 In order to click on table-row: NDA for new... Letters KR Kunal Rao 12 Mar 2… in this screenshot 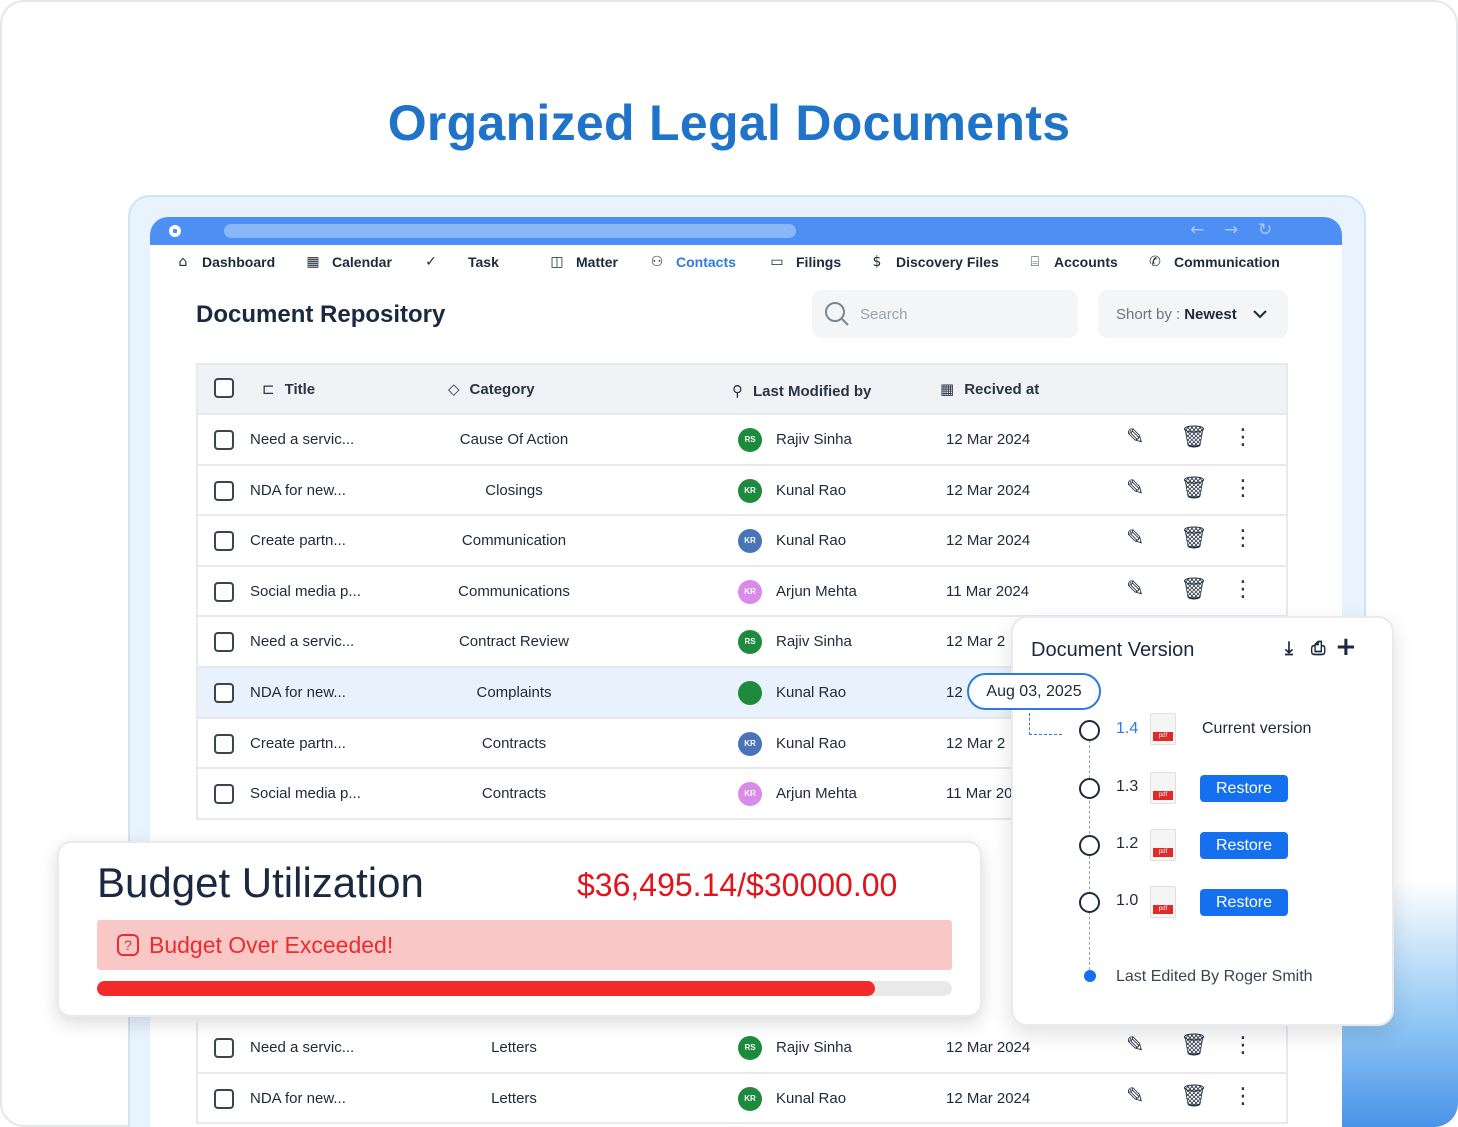, I will do `click(742, 1099)`.